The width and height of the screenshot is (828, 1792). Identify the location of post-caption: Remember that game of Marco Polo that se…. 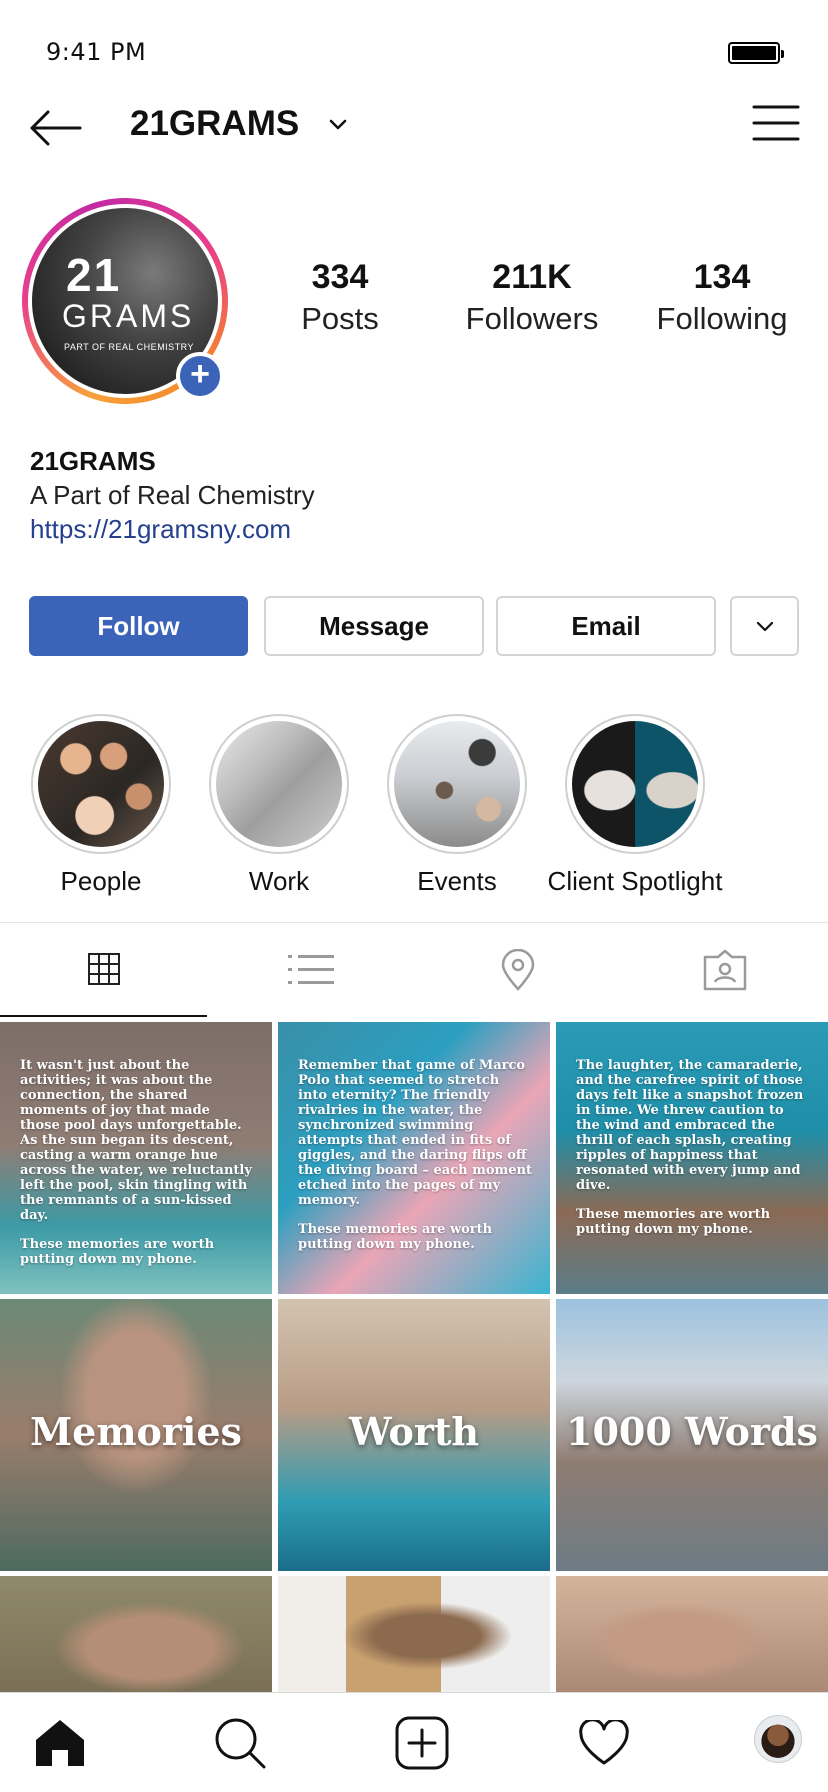
(415, 1155).